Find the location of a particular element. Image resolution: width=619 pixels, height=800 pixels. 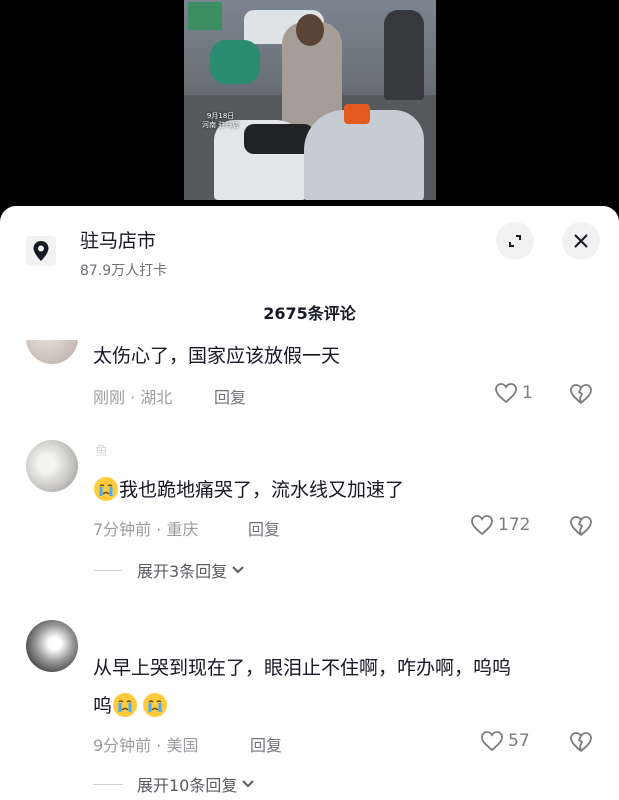

expand-replies-button: 展开3条回复 is located at coordinates (169, 570).